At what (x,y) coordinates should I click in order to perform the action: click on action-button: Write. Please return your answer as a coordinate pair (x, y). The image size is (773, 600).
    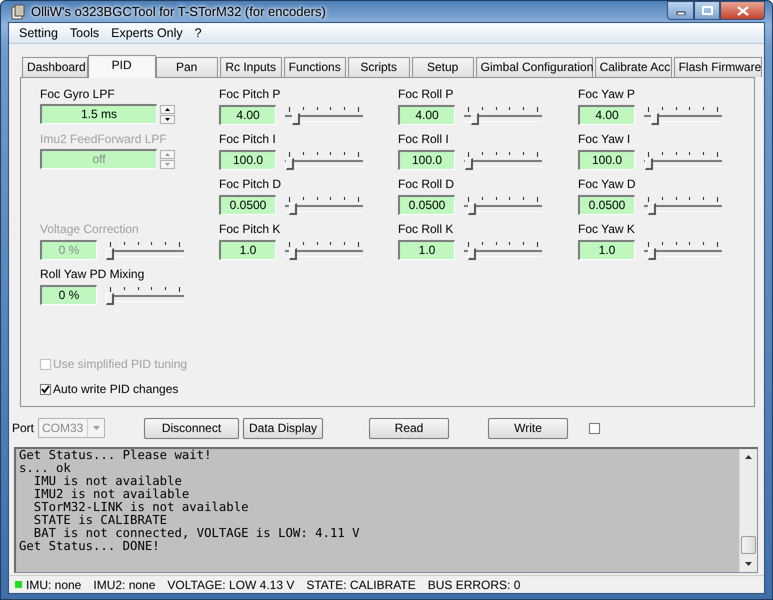
    Looking at the image, I should click on (528, 428).